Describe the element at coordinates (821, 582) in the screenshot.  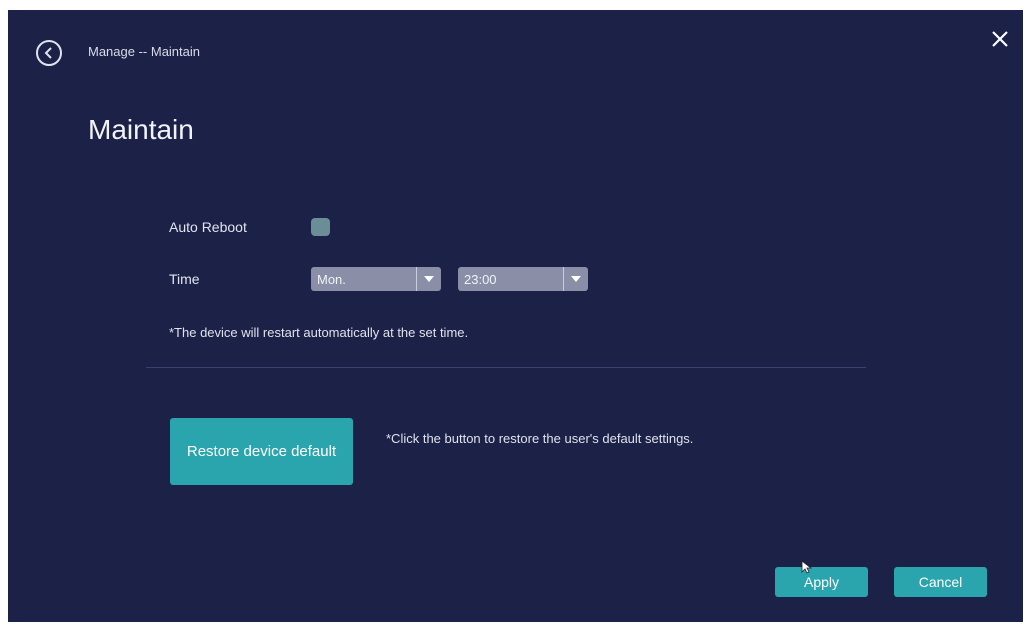
I see `apply-button: Apply` at that location.